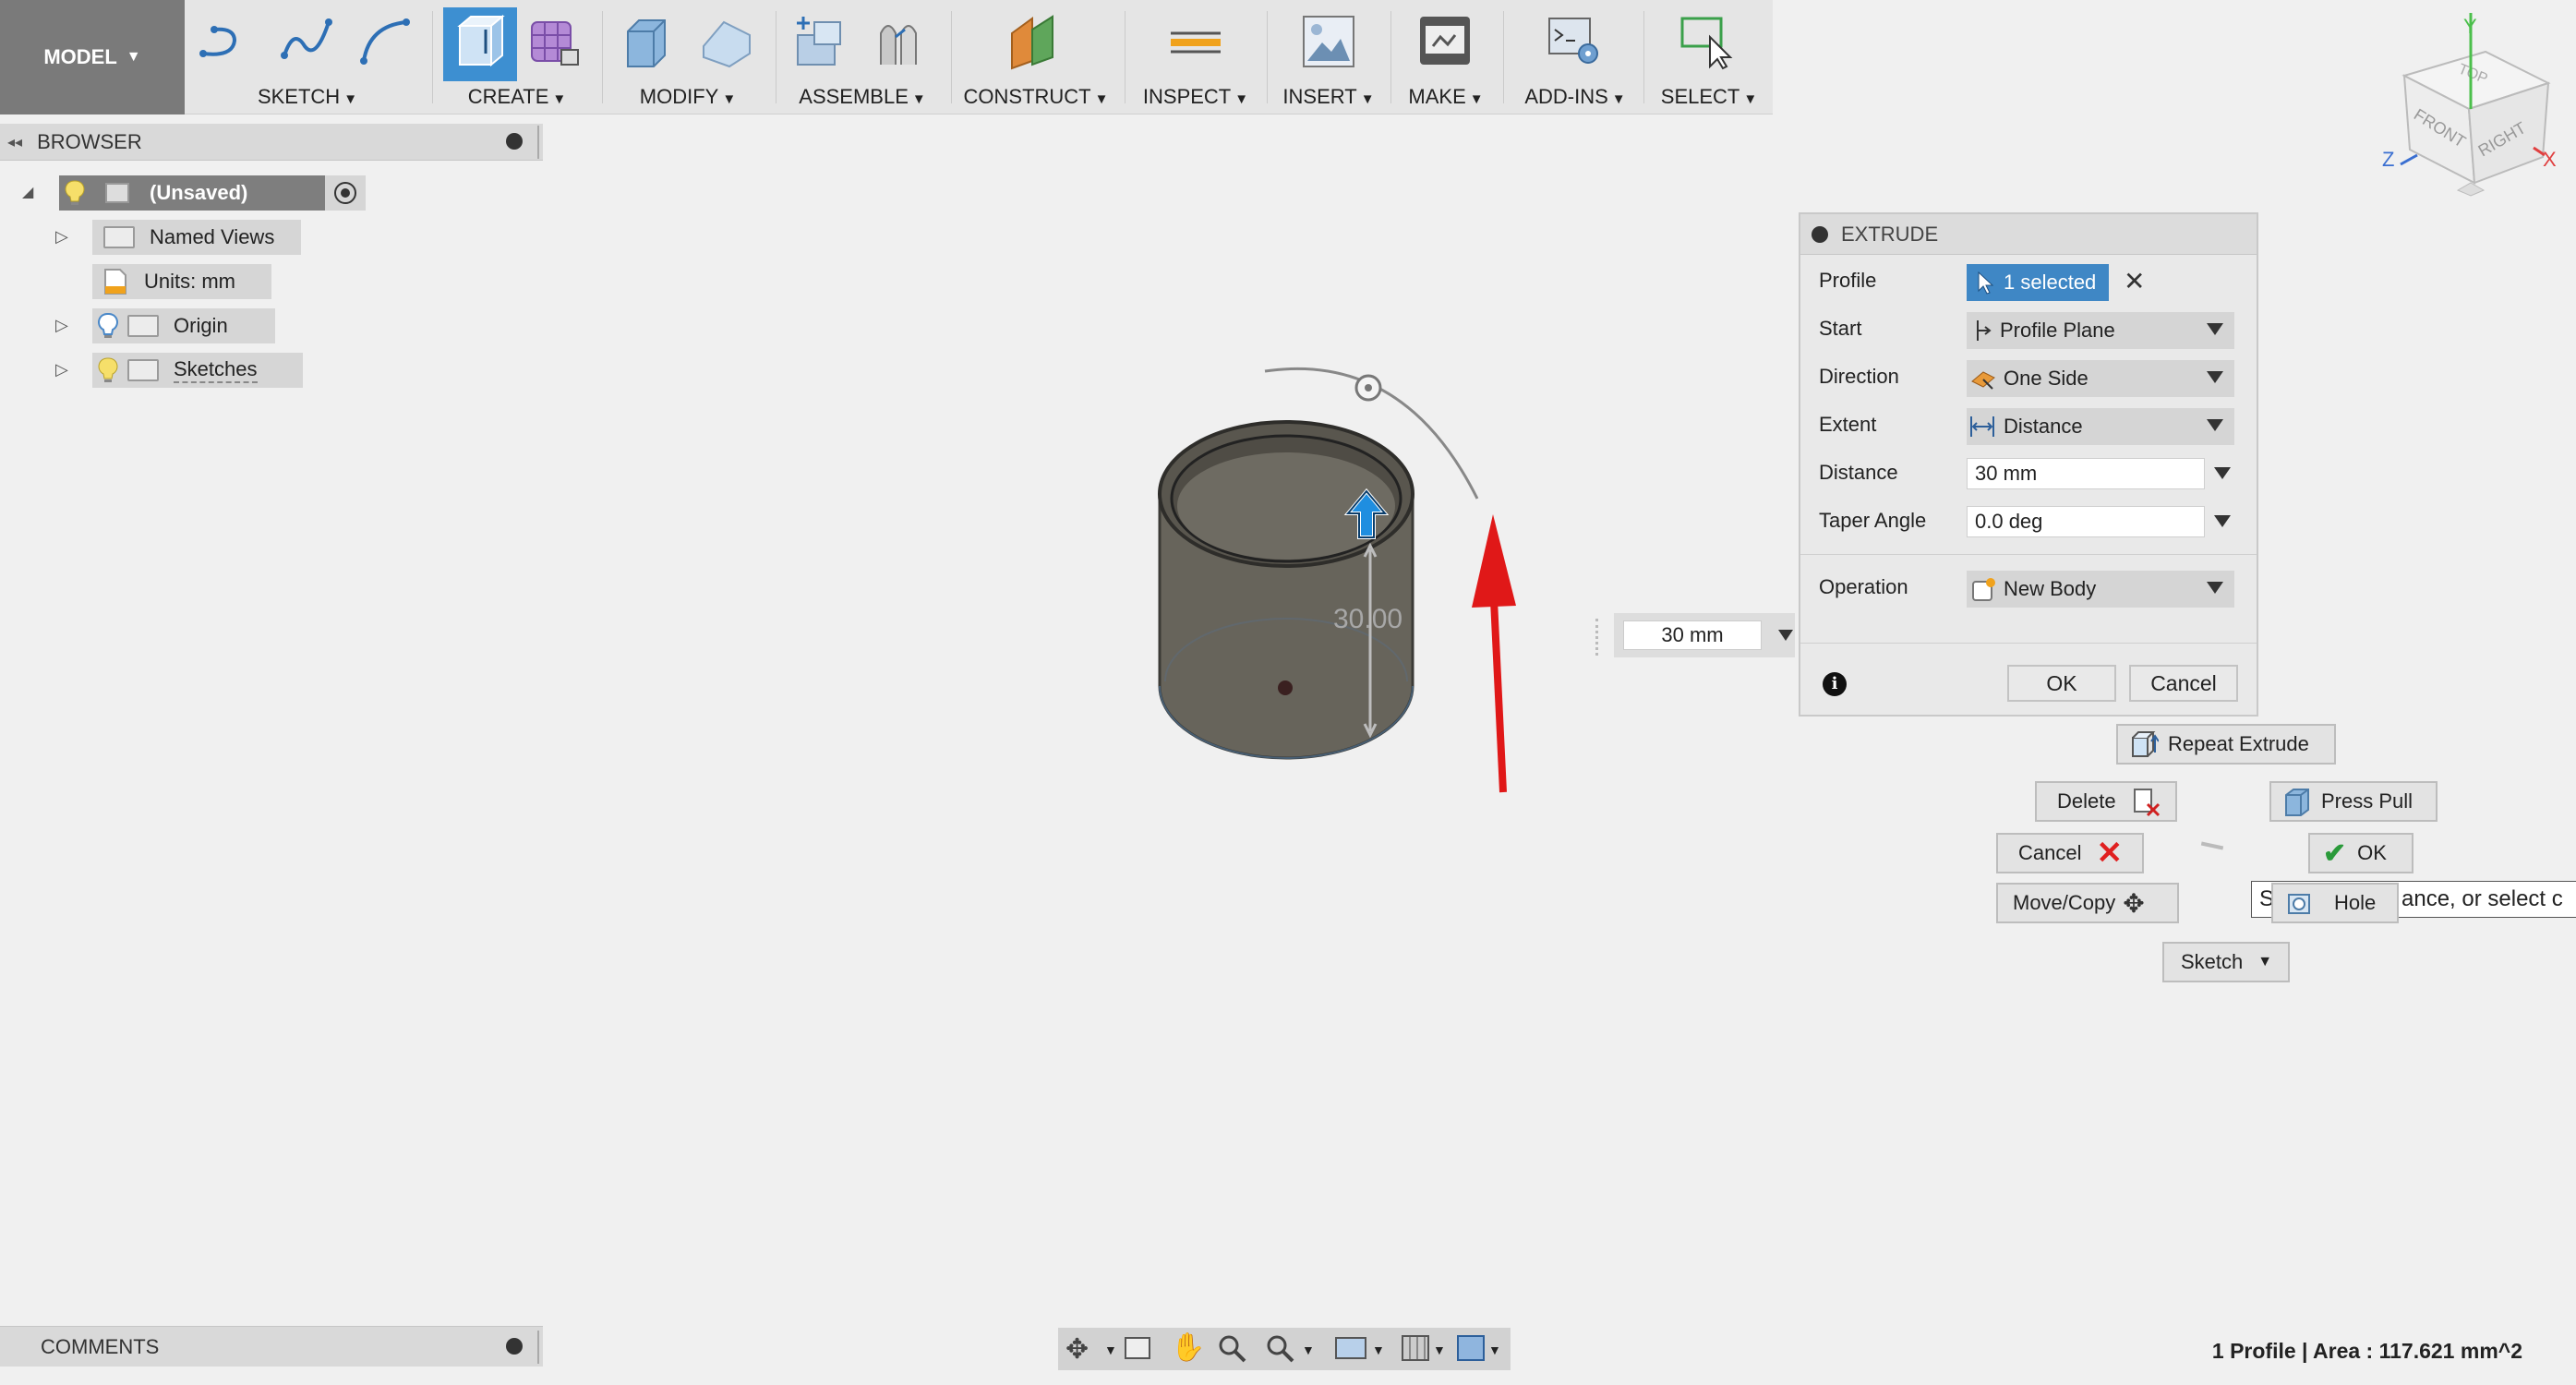  I want to click on red-arrow-head, so click(1494, 561).